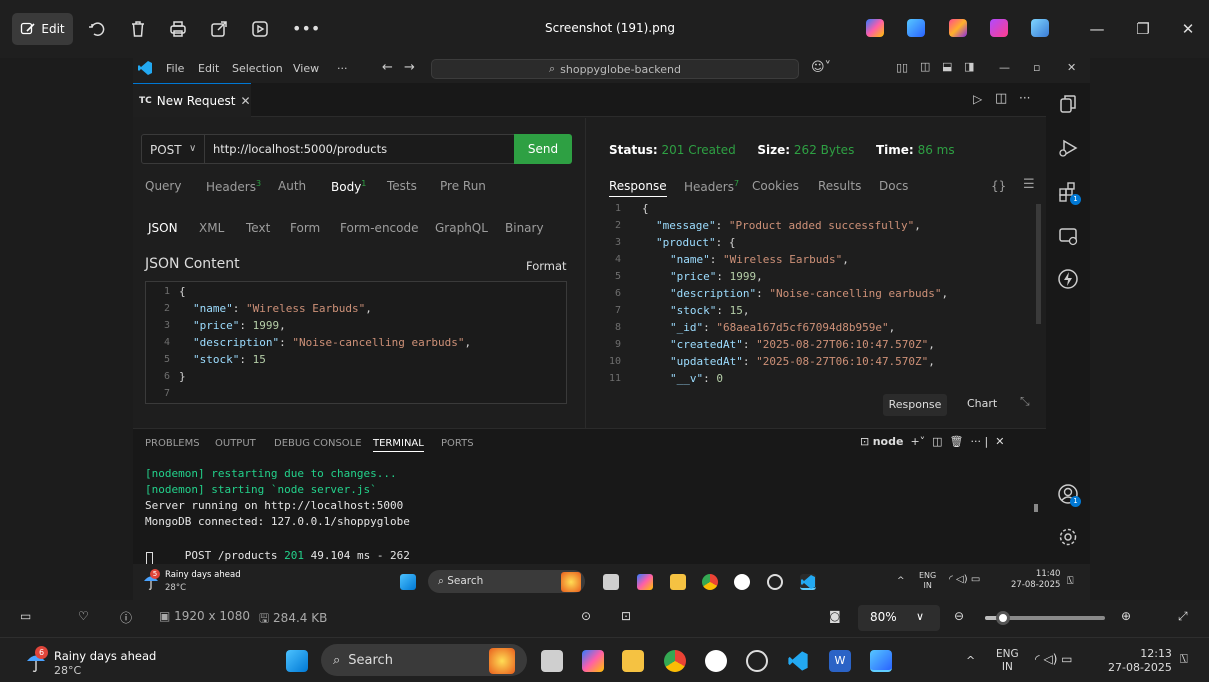 Image resolution: width=1209 pixels, height=682 pixels. I want to click on menu-icon: ☰, so click(1029, 184).